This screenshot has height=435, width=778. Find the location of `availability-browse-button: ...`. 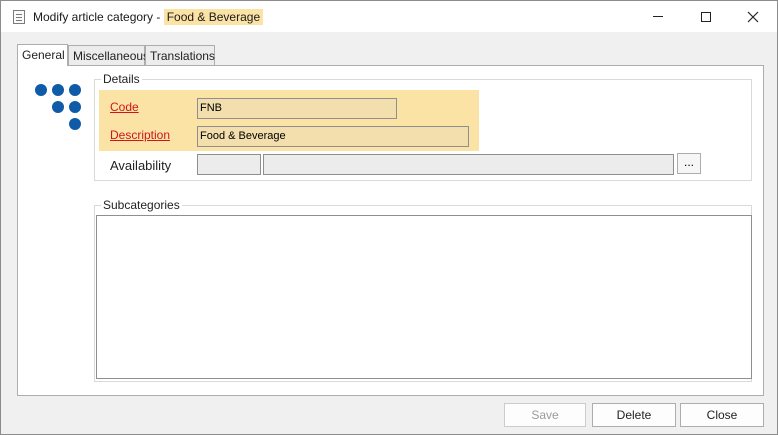

availability-browse-button: ... is located at coordinates (689, 163).